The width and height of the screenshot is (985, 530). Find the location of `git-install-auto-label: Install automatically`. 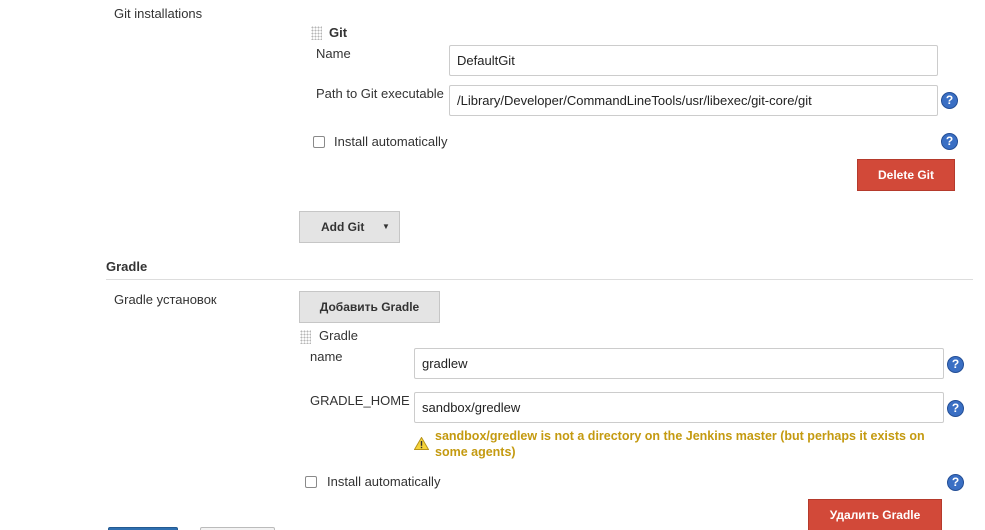

git-install-auto-label: Install automatically is located at coordinates (390, 141).